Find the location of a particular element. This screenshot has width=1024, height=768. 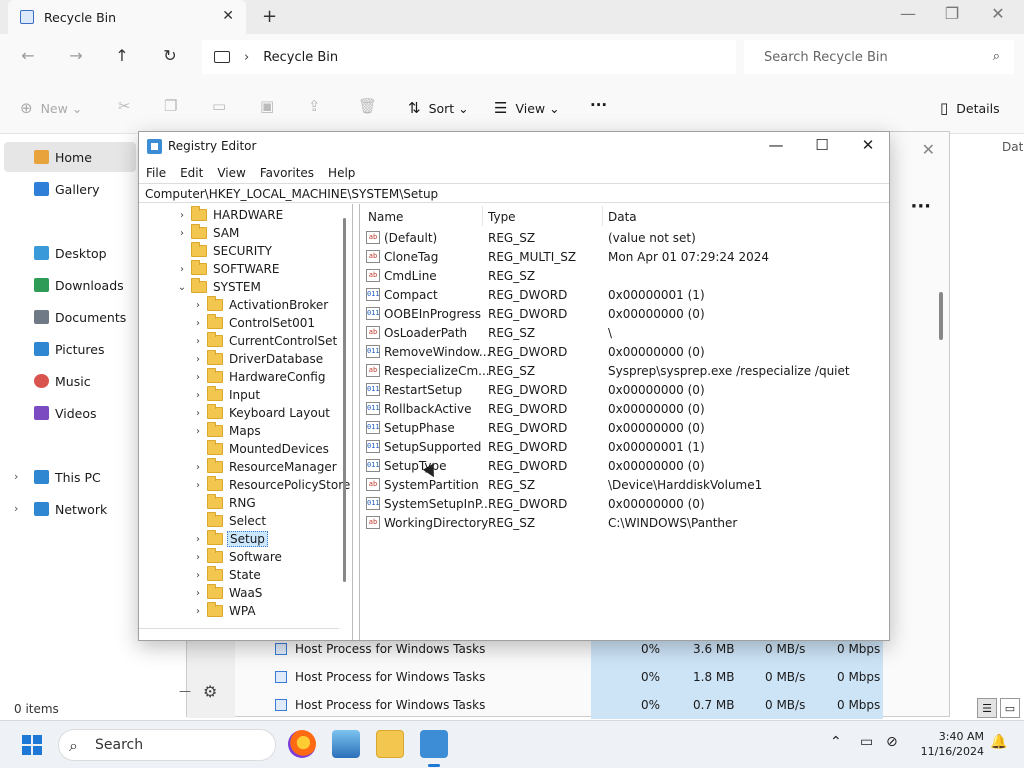

table-row: ab CmdLine REG_SZ is located at coordinates (625, 276).